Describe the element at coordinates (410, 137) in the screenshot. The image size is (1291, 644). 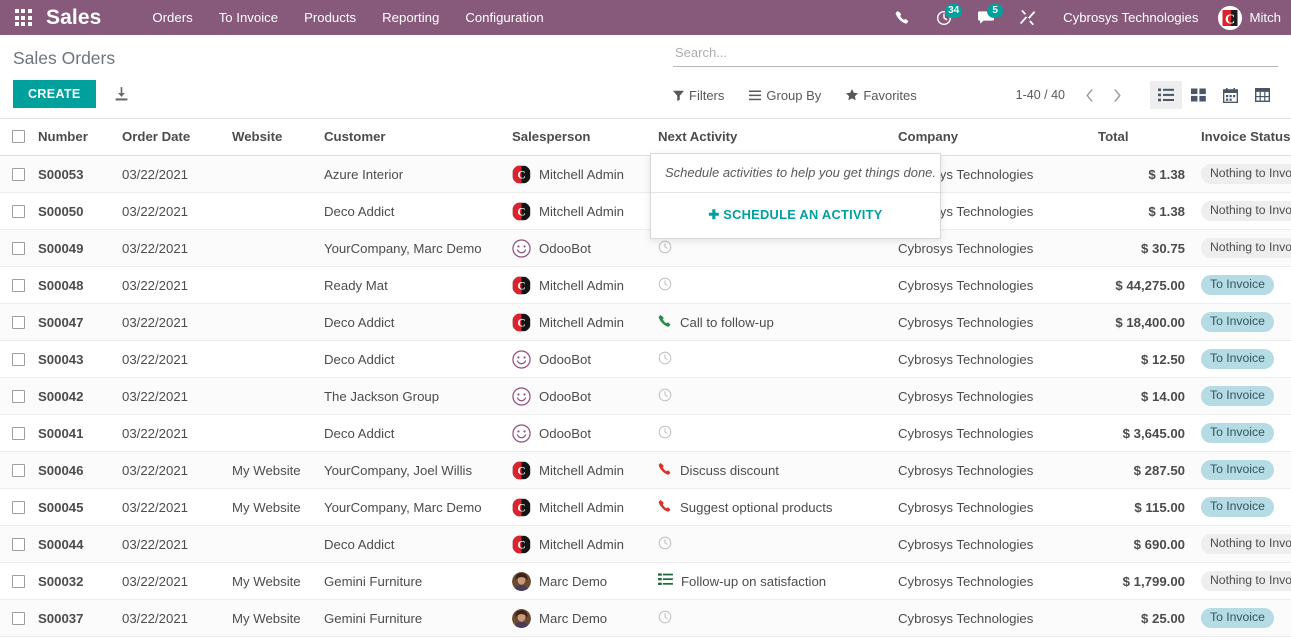
I see `column-customer: Customer` at that location.